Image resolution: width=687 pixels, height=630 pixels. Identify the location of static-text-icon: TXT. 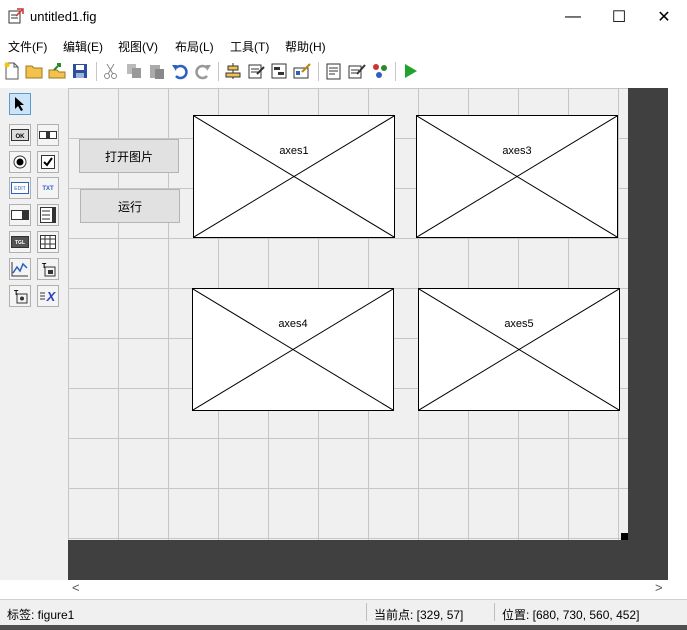
(48, 189).